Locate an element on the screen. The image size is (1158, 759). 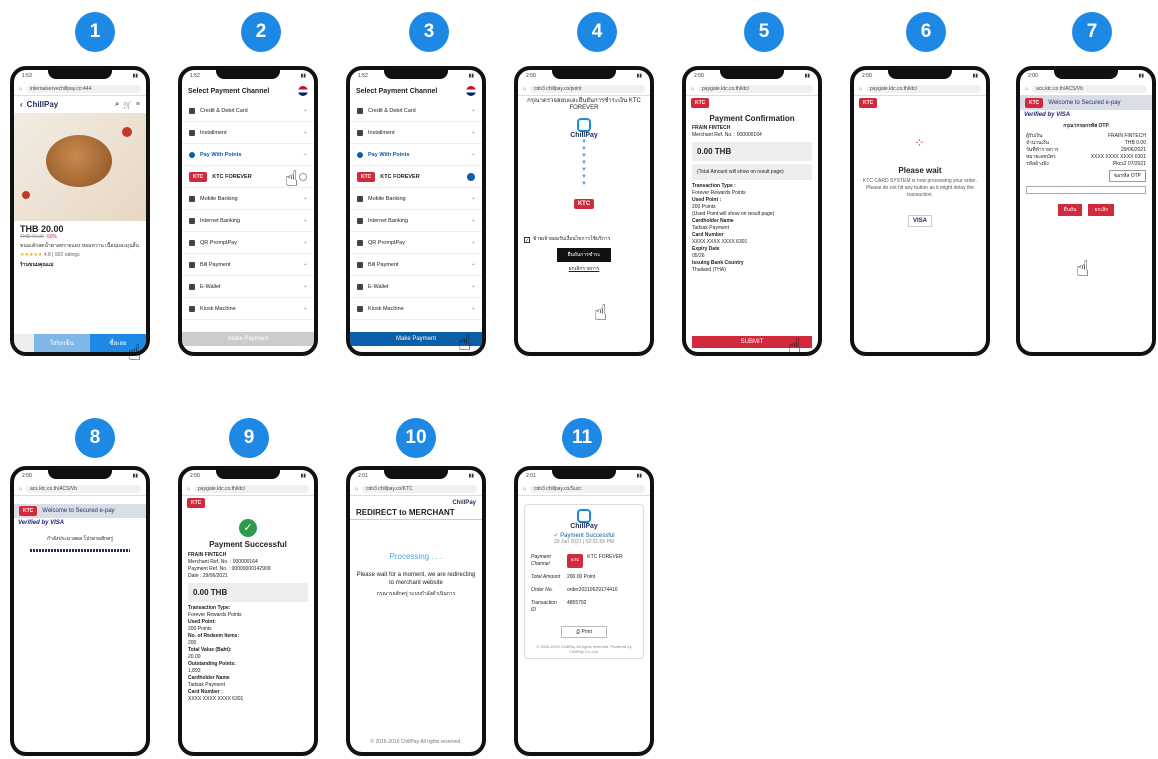
print-button: ⎙ Print is located at coordinates (584, 632).